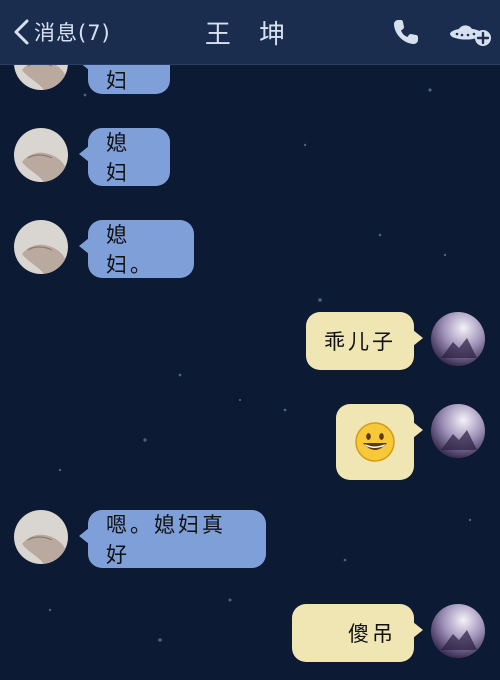 The width and height of the screenshot is (500, 680). I want to click on message-bubble-incoming: 嗯。媳妇真好, so click(172, 539).